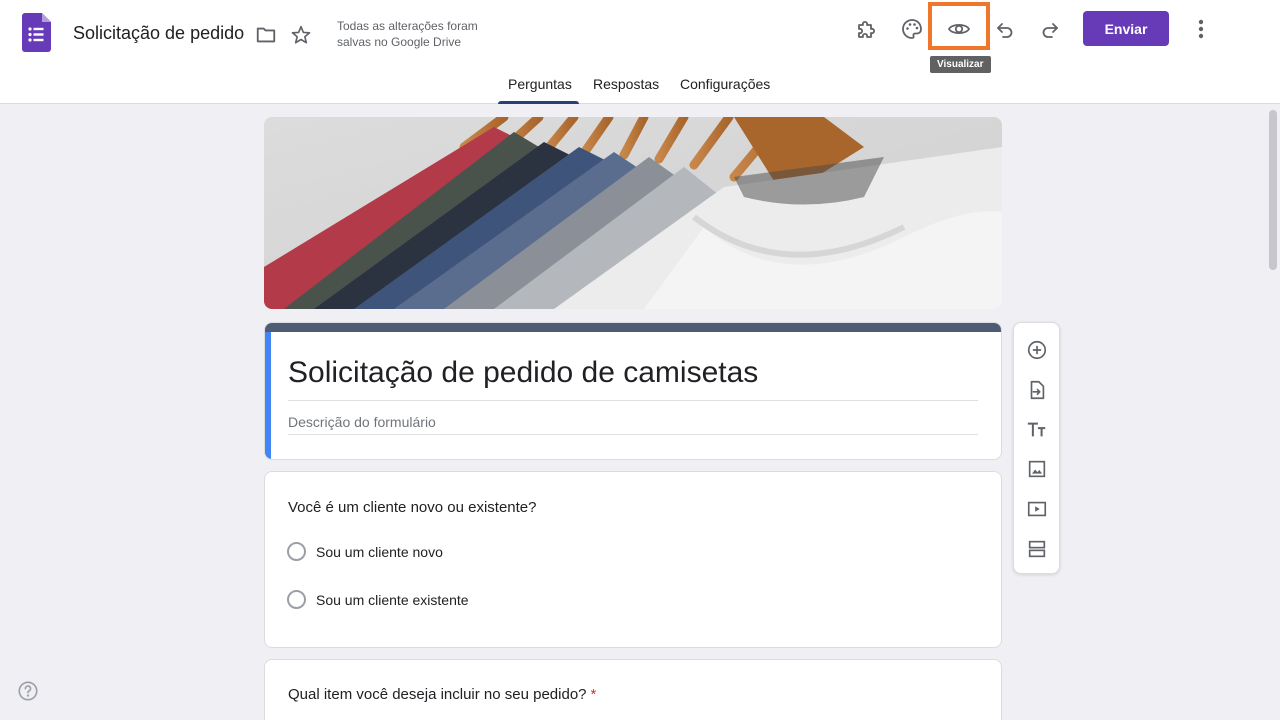  Describe the element at coordinates (268, 395) in the screenshot. I see `focus-indicator-bar` at that location.